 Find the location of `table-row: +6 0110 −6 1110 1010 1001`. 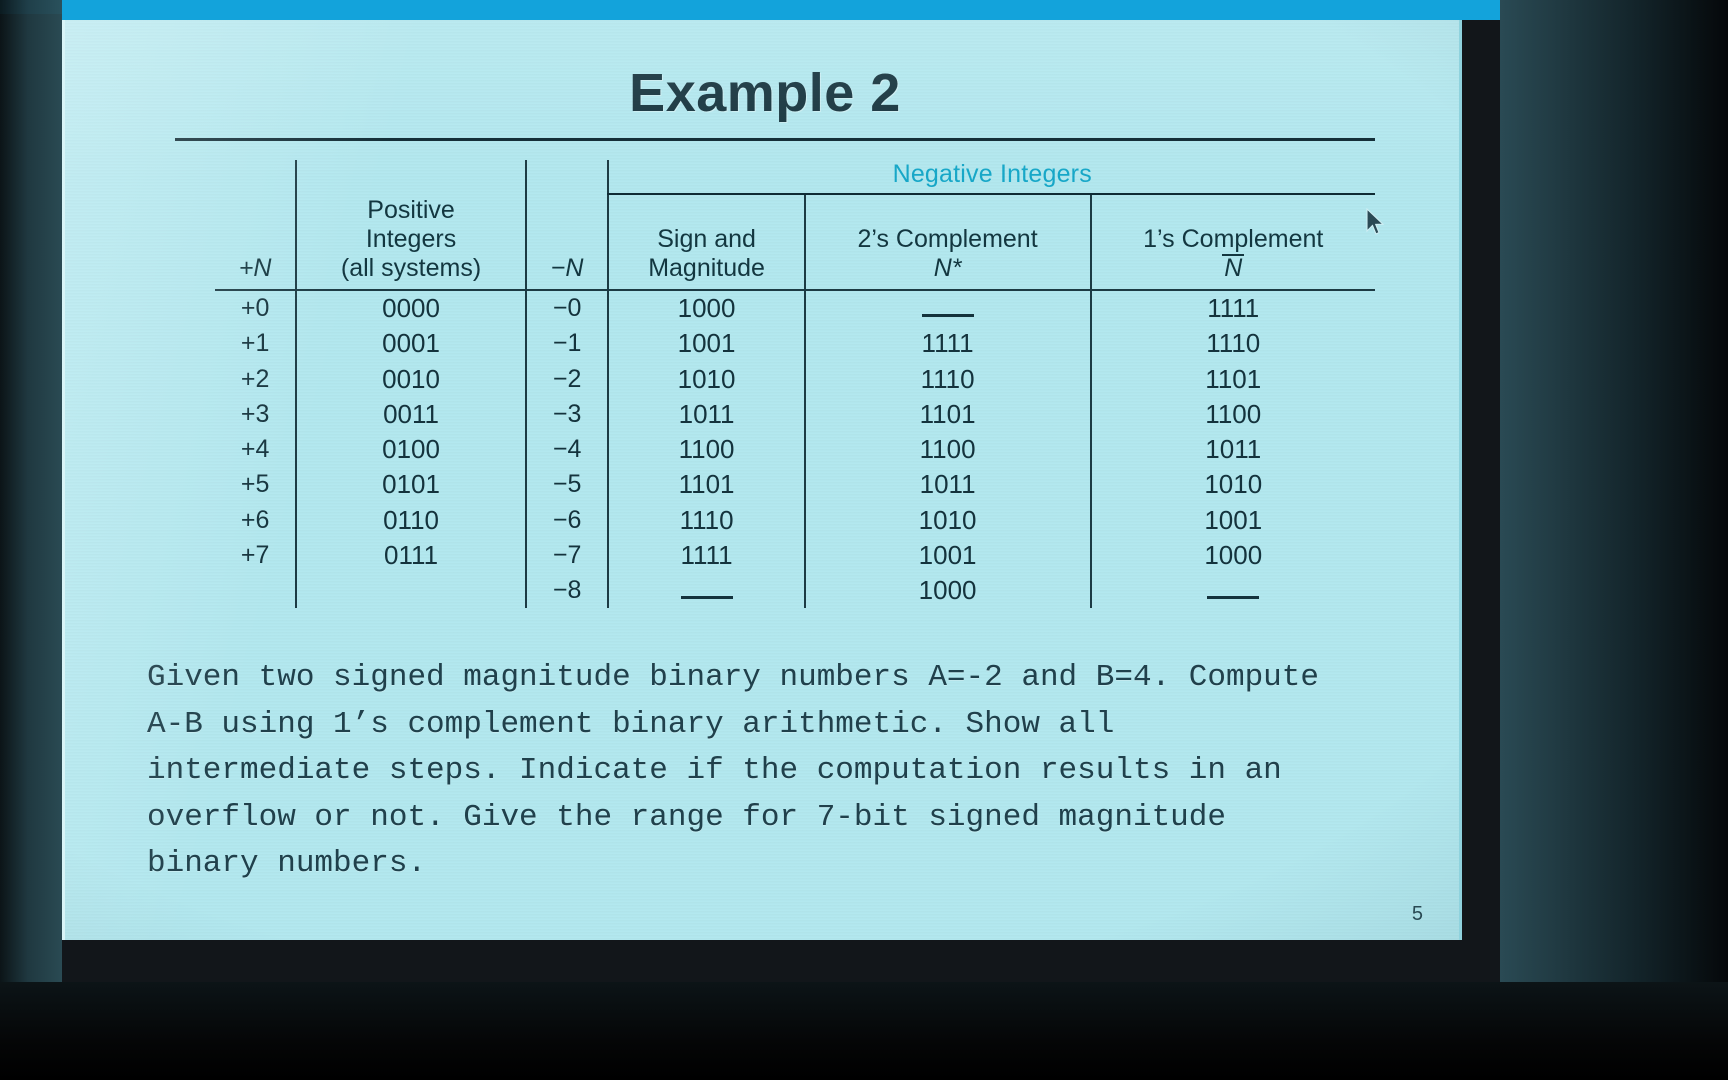

table-row: +6 0110 −6 1110 1010 1001 is located at coordinates (795, 520).